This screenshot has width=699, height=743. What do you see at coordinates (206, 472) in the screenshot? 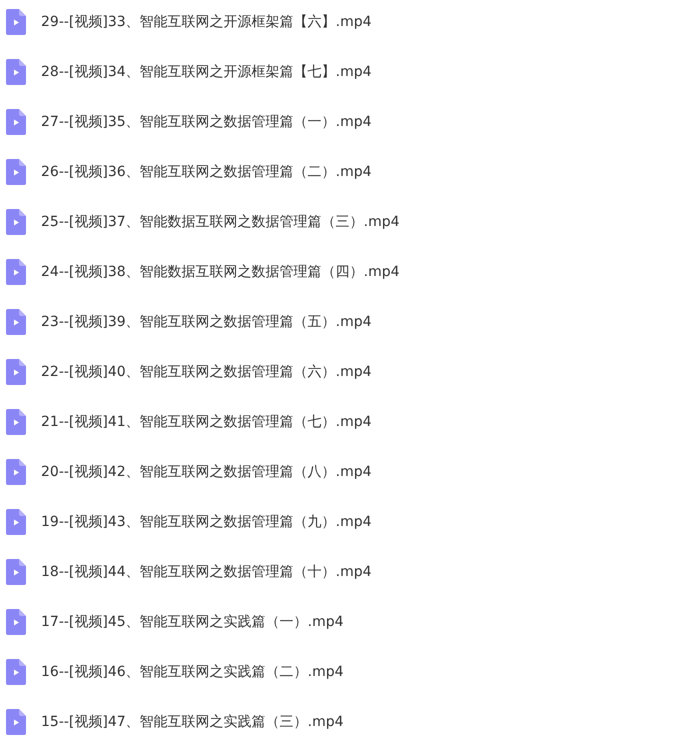
I see `file-name: 20--[视频]42、智能互联网之数据管理篇（八）.mp4` at bounding box center [206, 472].